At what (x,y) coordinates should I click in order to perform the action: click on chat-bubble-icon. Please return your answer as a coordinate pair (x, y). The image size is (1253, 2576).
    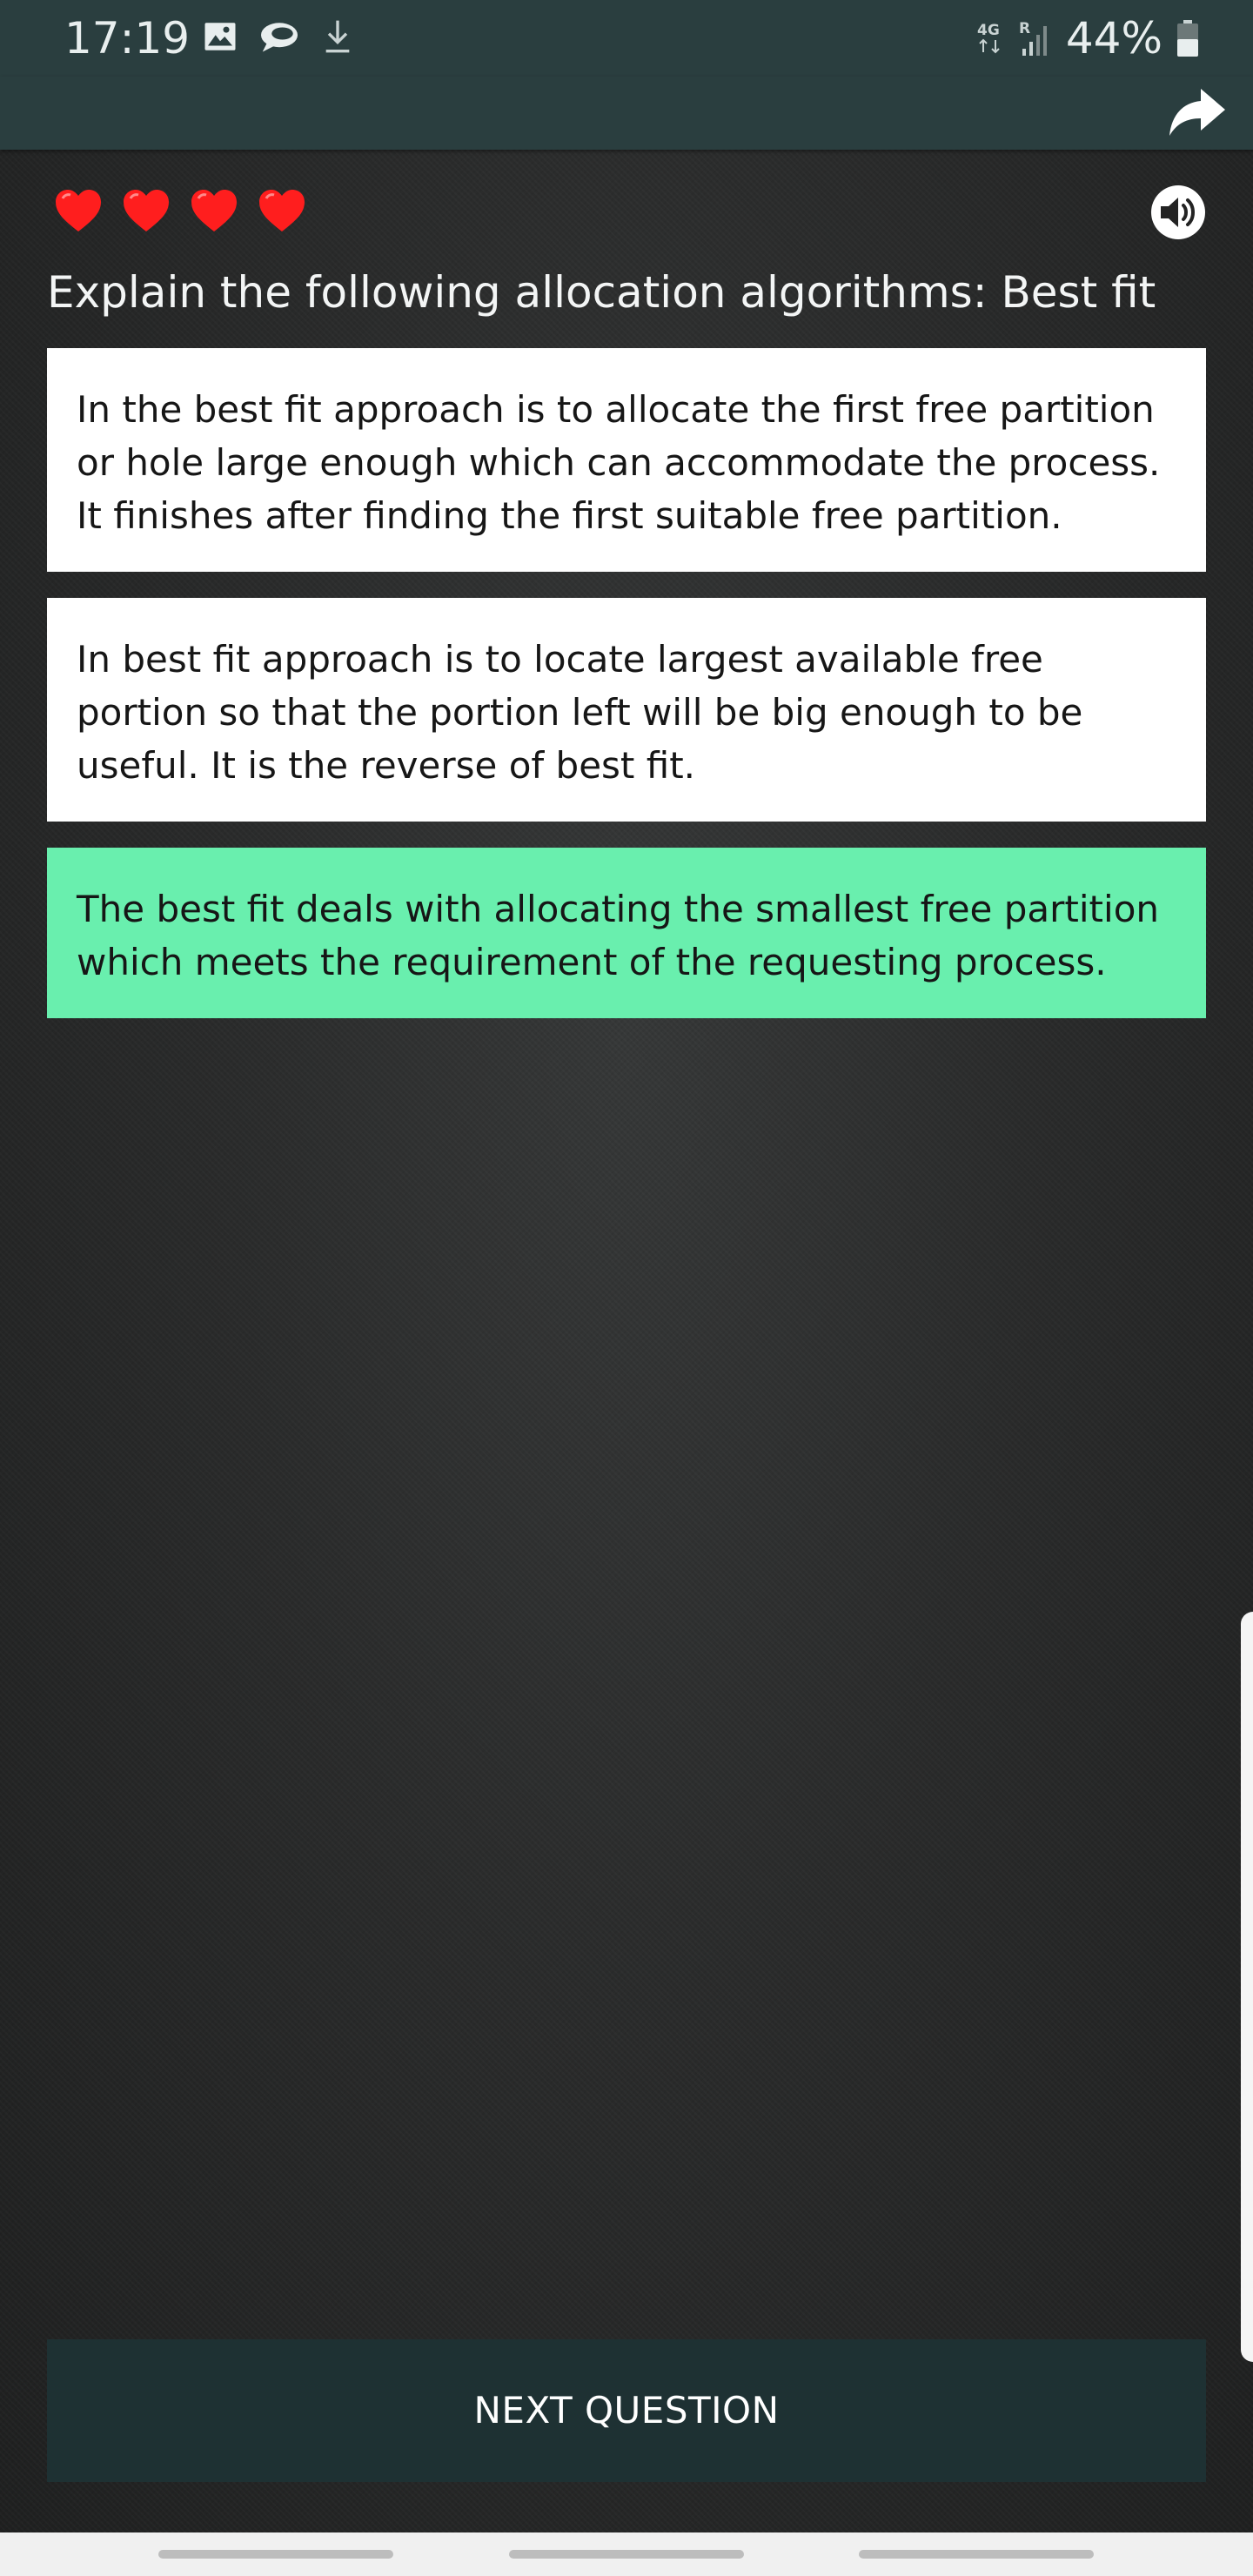
    Looking at the image, I should click on (279, 37).